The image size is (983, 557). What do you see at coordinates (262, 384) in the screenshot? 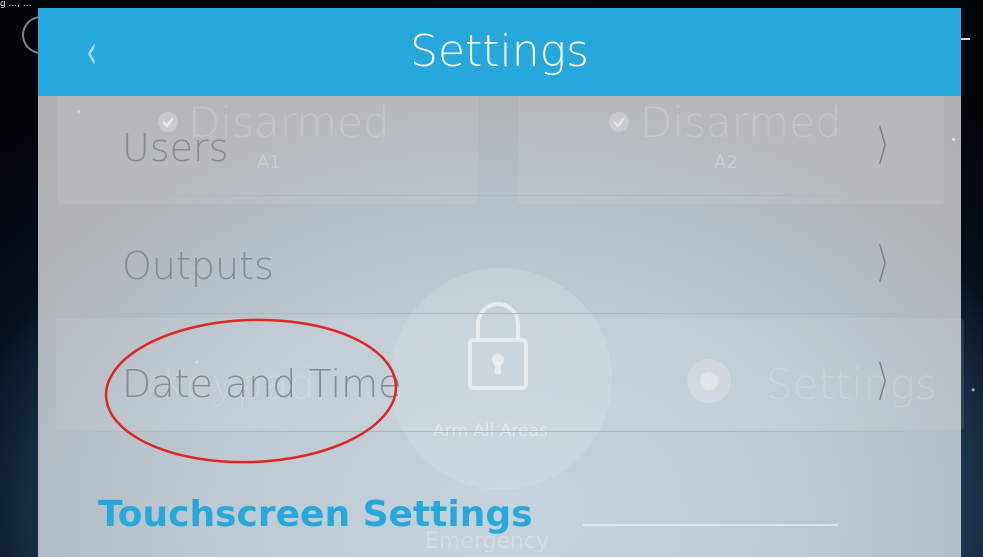
I see `menu-item-label: Date and Time` at bounding box center [262, 384].